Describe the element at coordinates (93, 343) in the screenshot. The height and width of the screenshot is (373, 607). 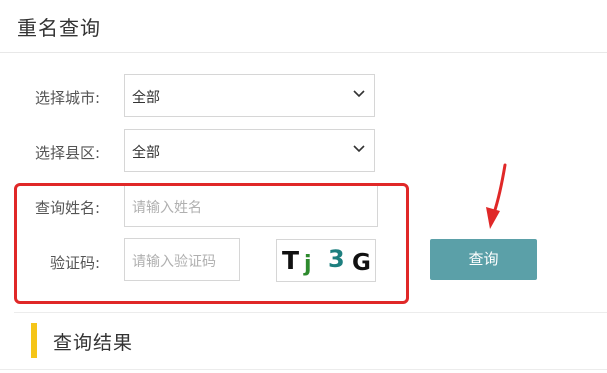
I see `results-title: 查询结果` at that location.